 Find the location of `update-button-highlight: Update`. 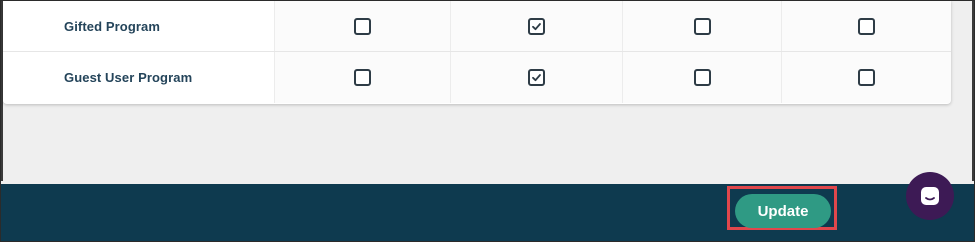

update-button-highlight: Update is located at coordinates (782, 208).